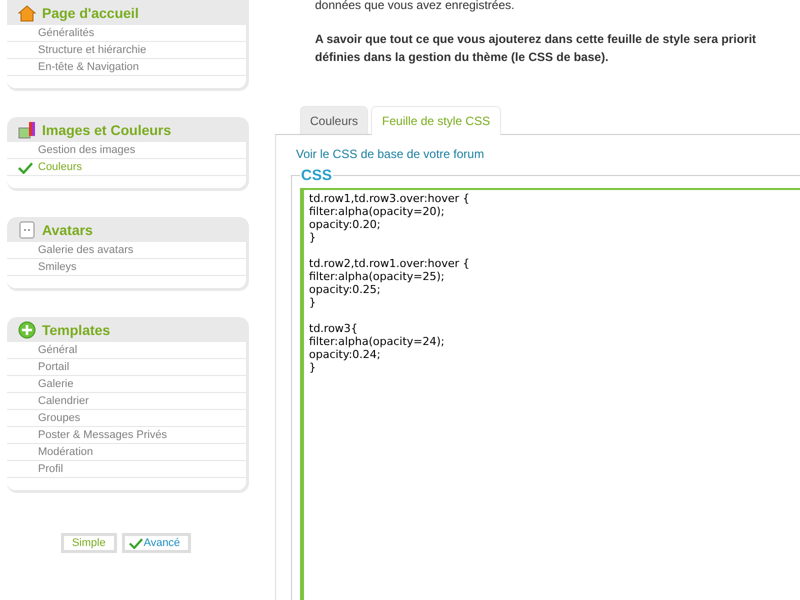 The height and width of the screenshot is (600, 800). Describe the element at coordinates (157, 543) in the screenshot. I see `mode-button: Avancé` at that location.